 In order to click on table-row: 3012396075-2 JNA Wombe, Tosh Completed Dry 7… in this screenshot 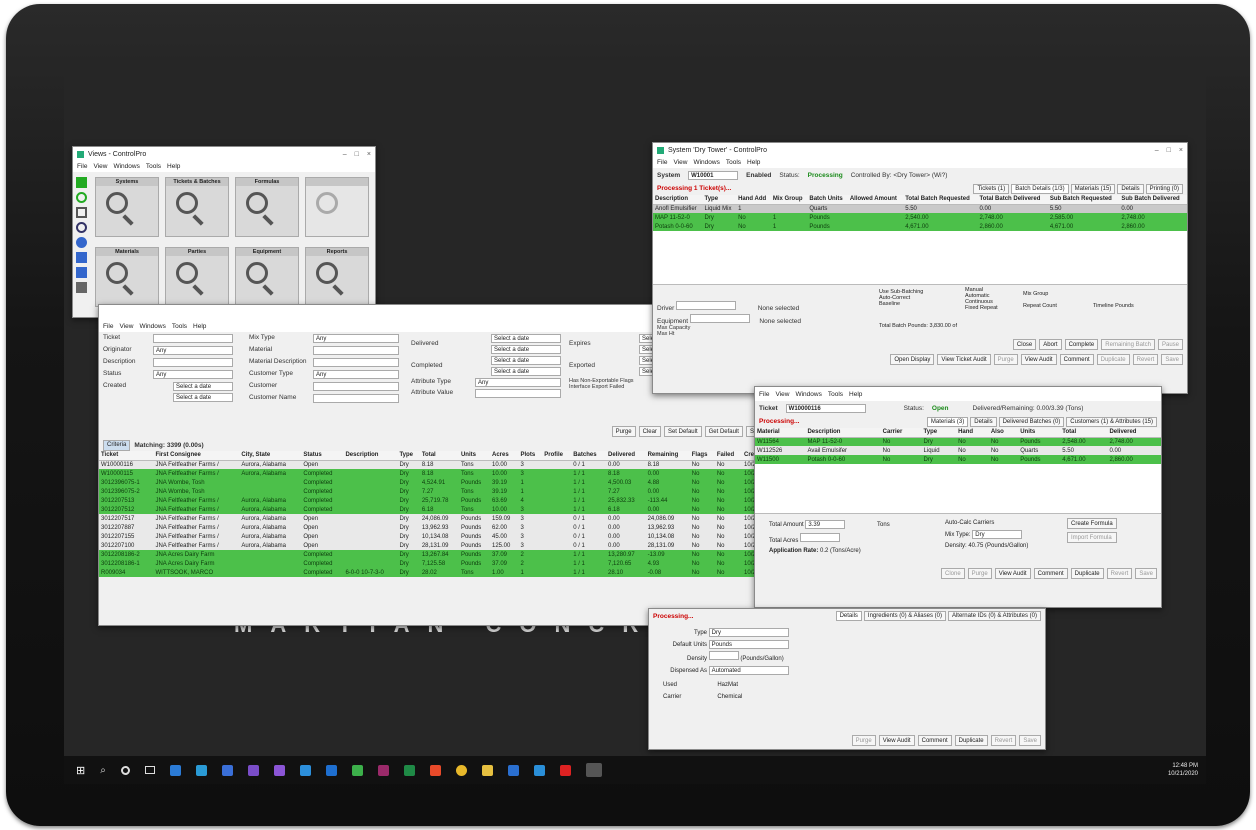, I will do `click(438, 491)`.